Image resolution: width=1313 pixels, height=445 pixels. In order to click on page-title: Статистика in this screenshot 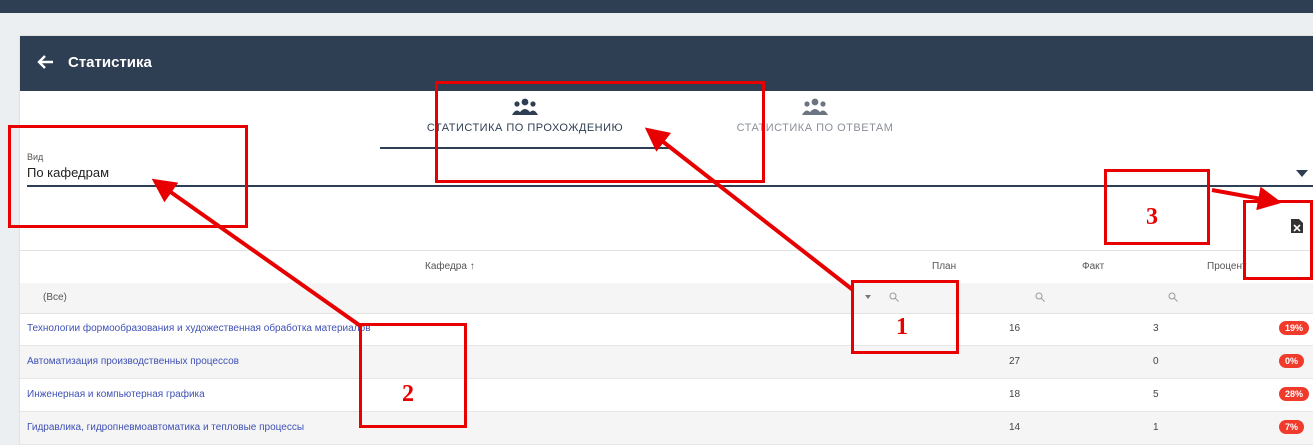, I will do `click(110, 62)`.